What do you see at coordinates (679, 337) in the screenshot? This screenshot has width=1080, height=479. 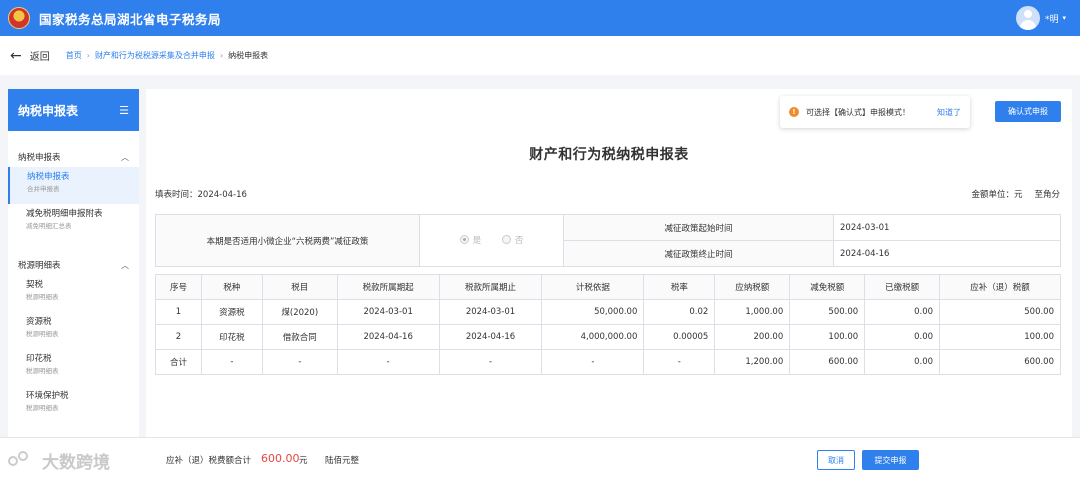 I see `table-cell: 0.00005` at bounding box center [679, 337].